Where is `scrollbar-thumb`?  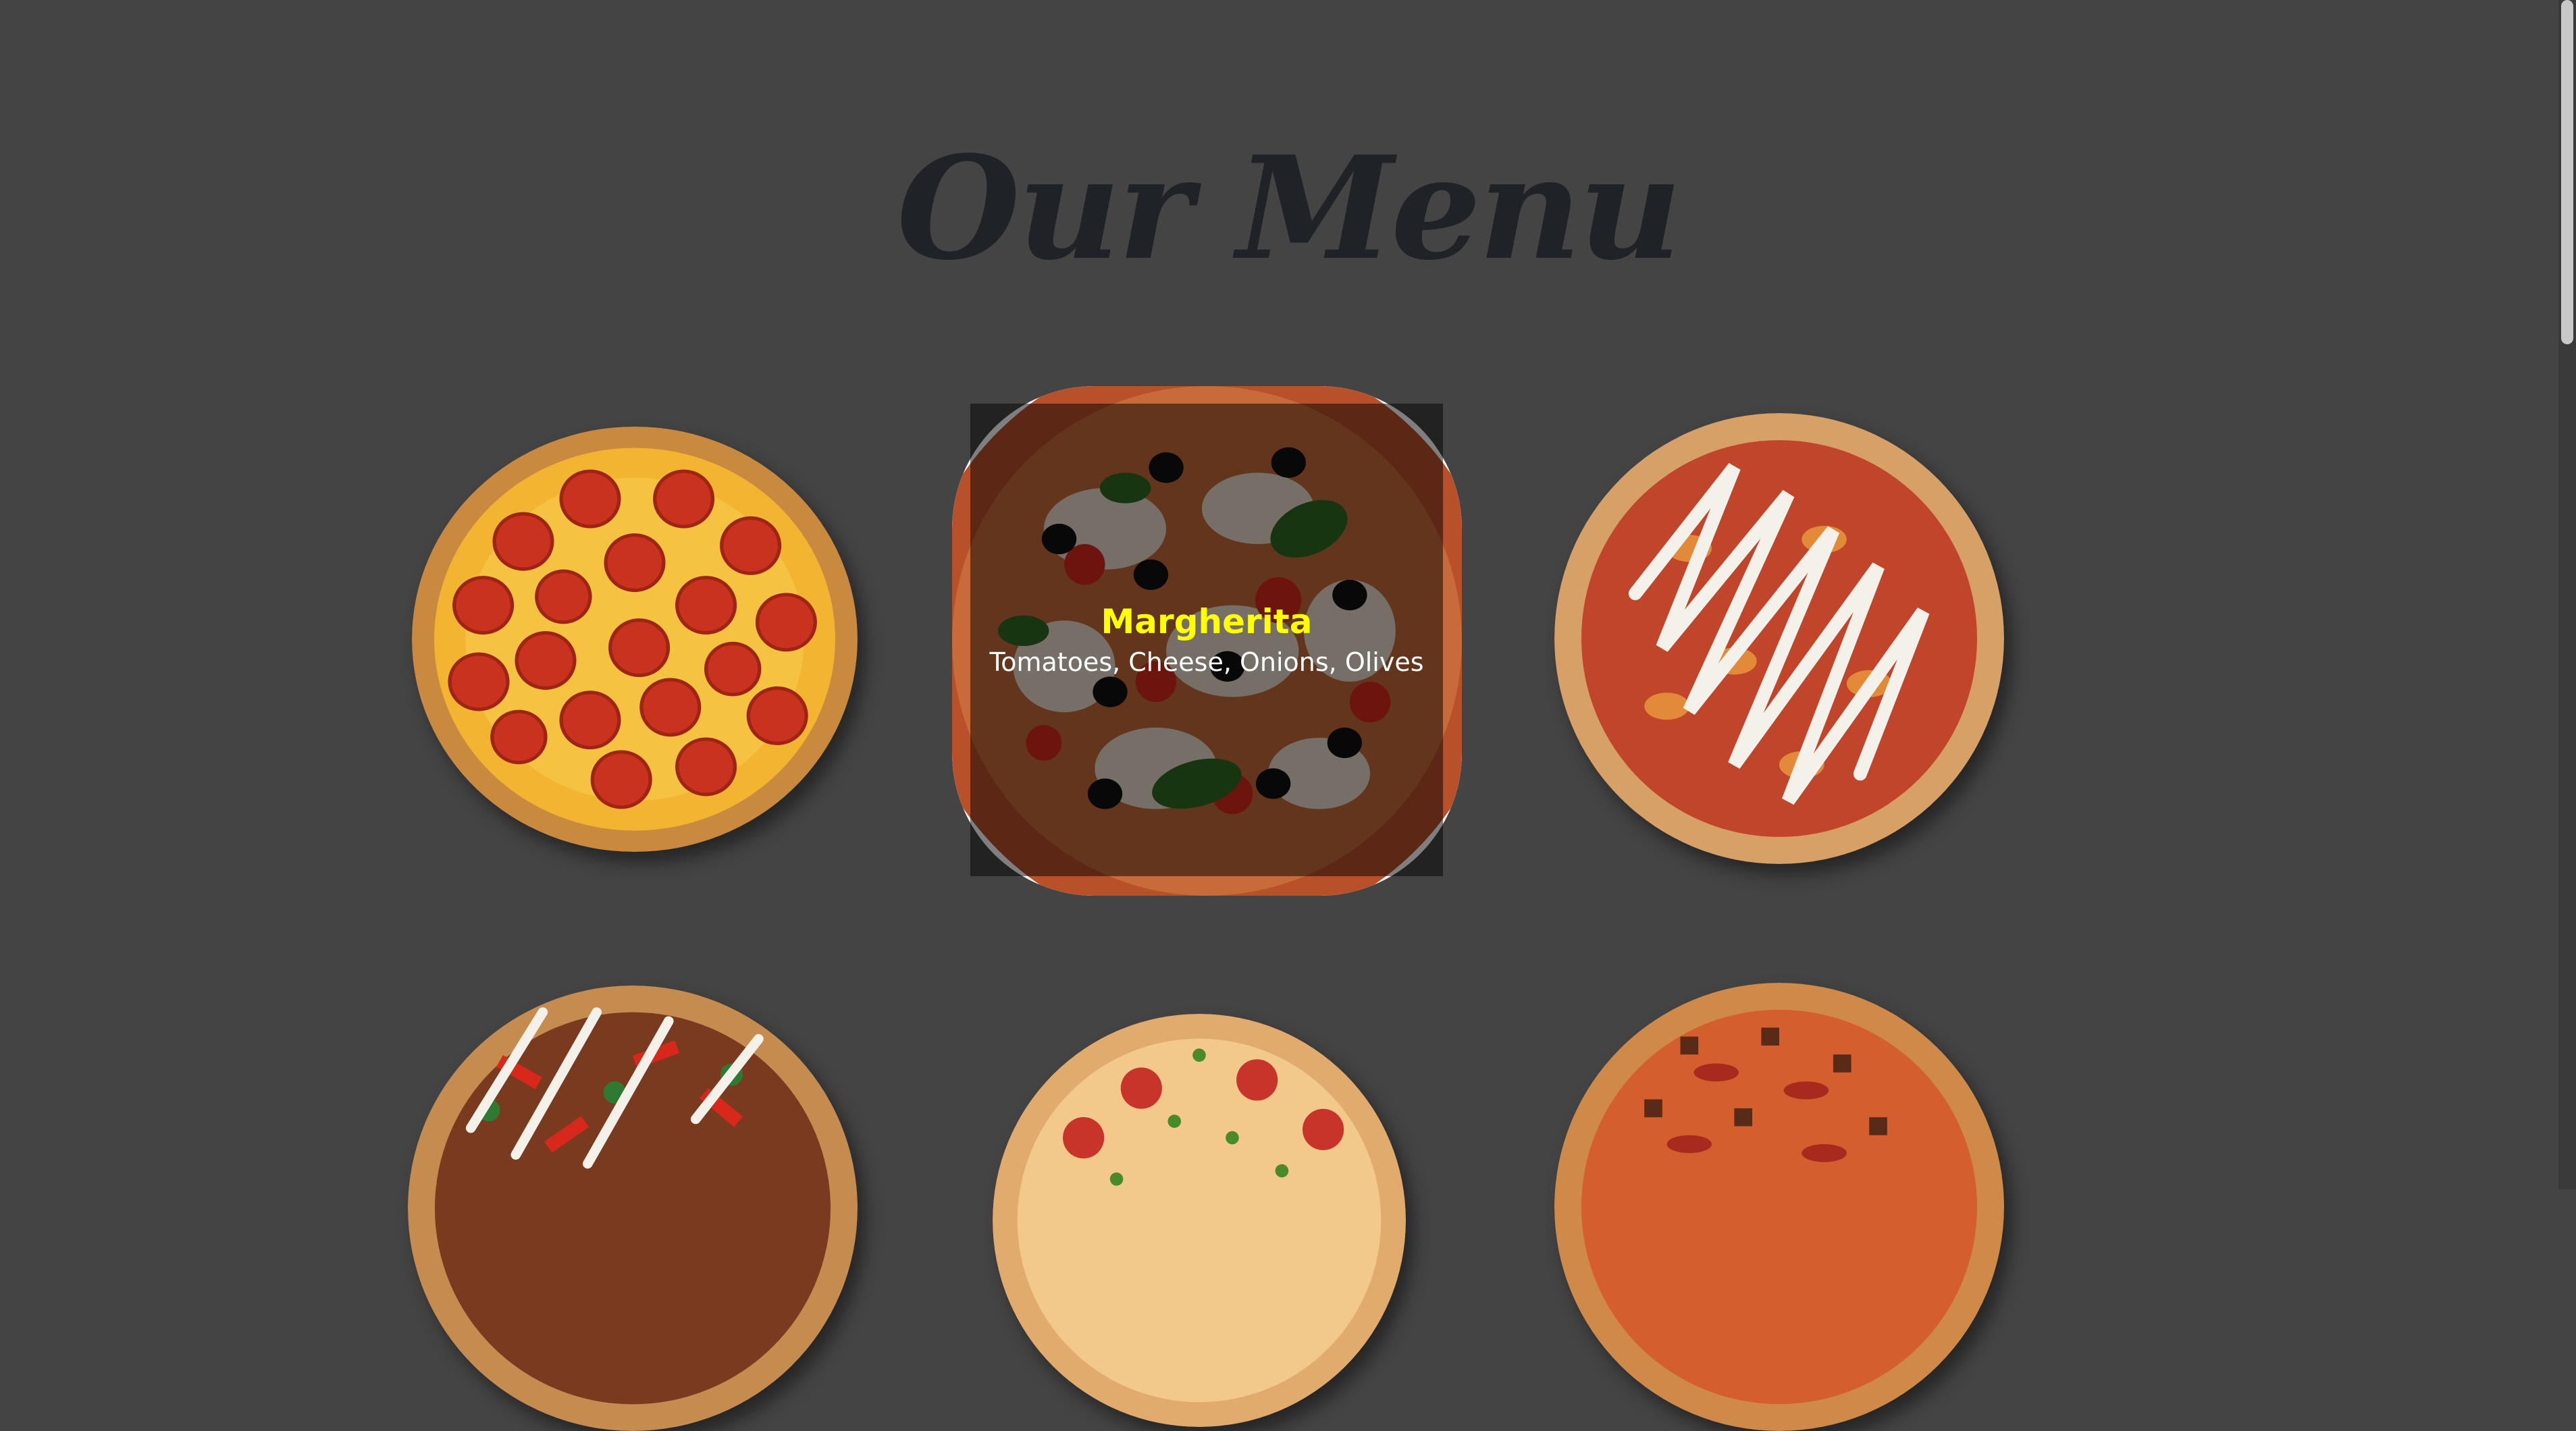 scrollbar-thumb is located at coordinates (2567, 172).